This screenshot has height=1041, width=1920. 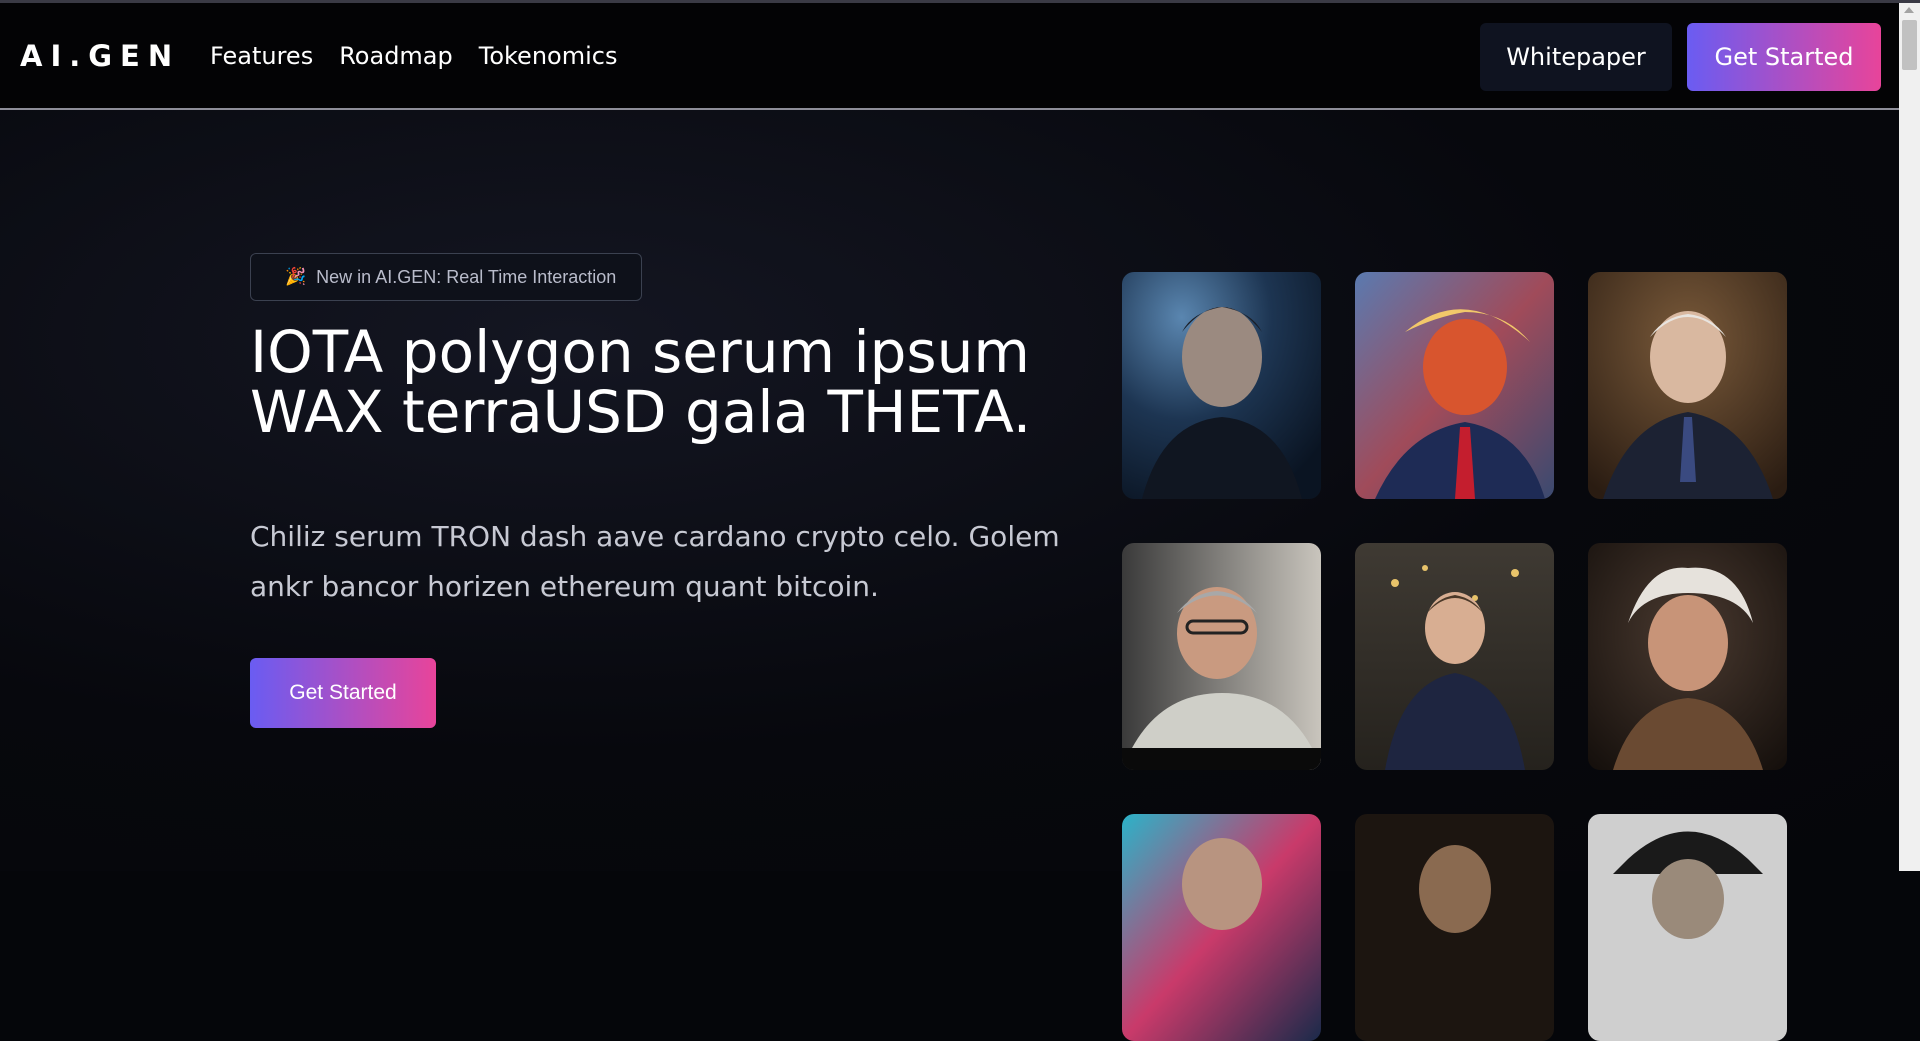 What do you see at coordinates (1909, 10) in the screenshot?
I see `scroll-up-arrow-icon` at bounding box center [1909, 10].